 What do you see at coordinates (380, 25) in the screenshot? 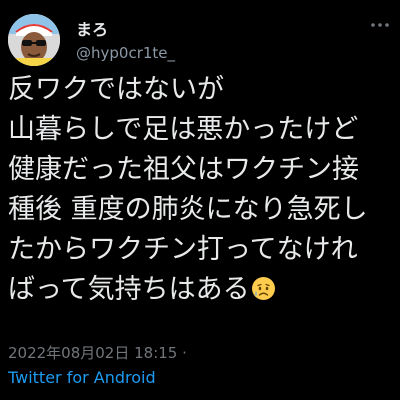
I see `more-horizontal-icon` at bounding box center [380, 25].